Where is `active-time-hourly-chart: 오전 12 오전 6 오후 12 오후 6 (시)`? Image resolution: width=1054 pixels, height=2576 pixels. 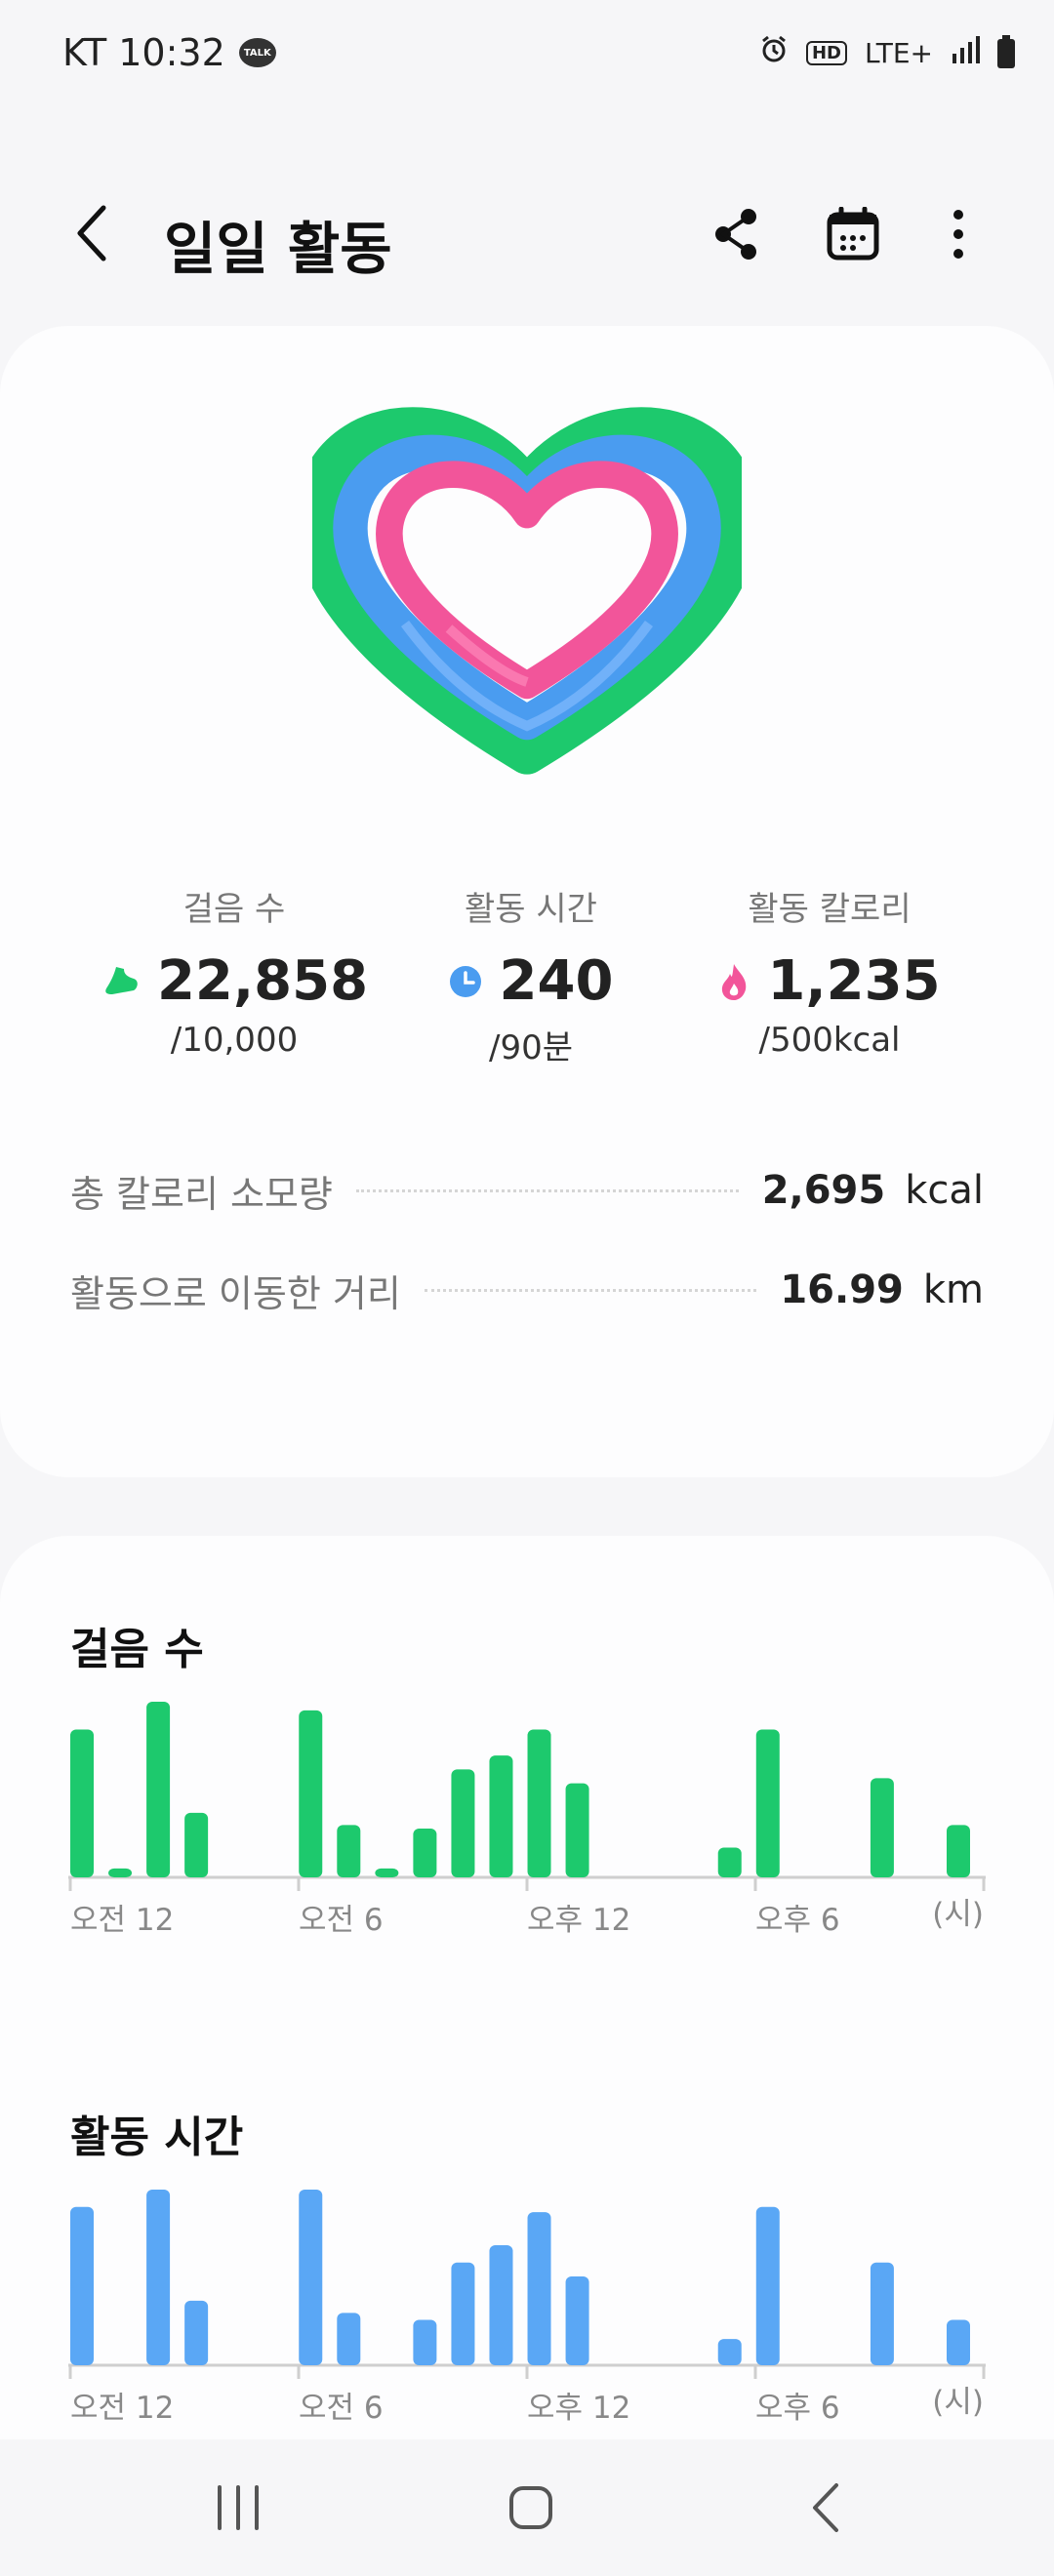
active-time-hourly-chart: 오전 12 오전 6 오후 12 오후 6 (시) is located at coordinates (527, 2316).